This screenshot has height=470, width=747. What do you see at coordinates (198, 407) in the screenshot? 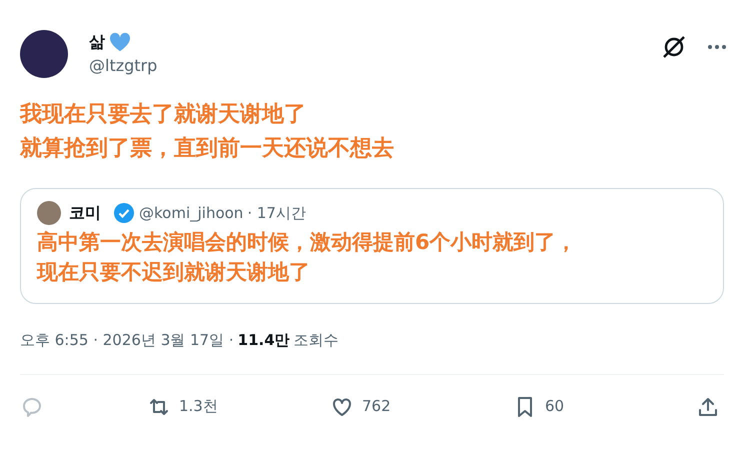
I see `action-count: 1.3천` at bounding box center [198, 407].